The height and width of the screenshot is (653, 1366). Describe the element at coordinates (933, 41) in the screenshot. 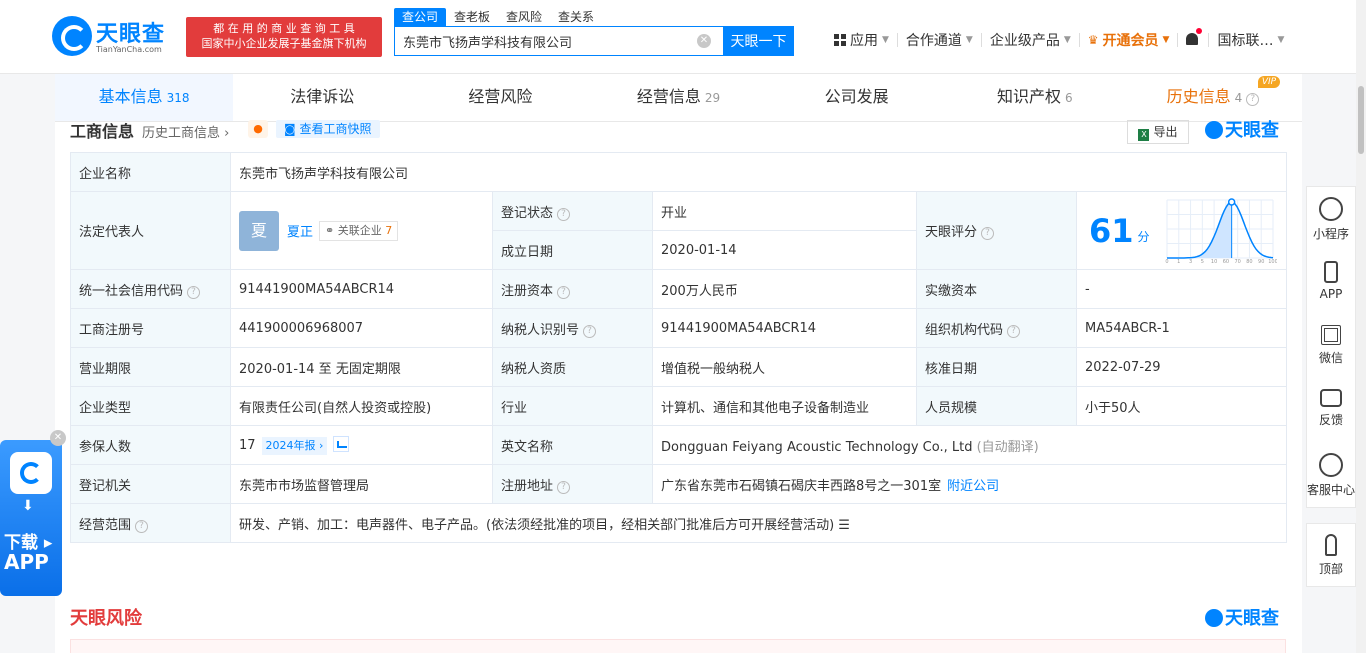

I see `nav-channels-label: 合作通道` at that location.